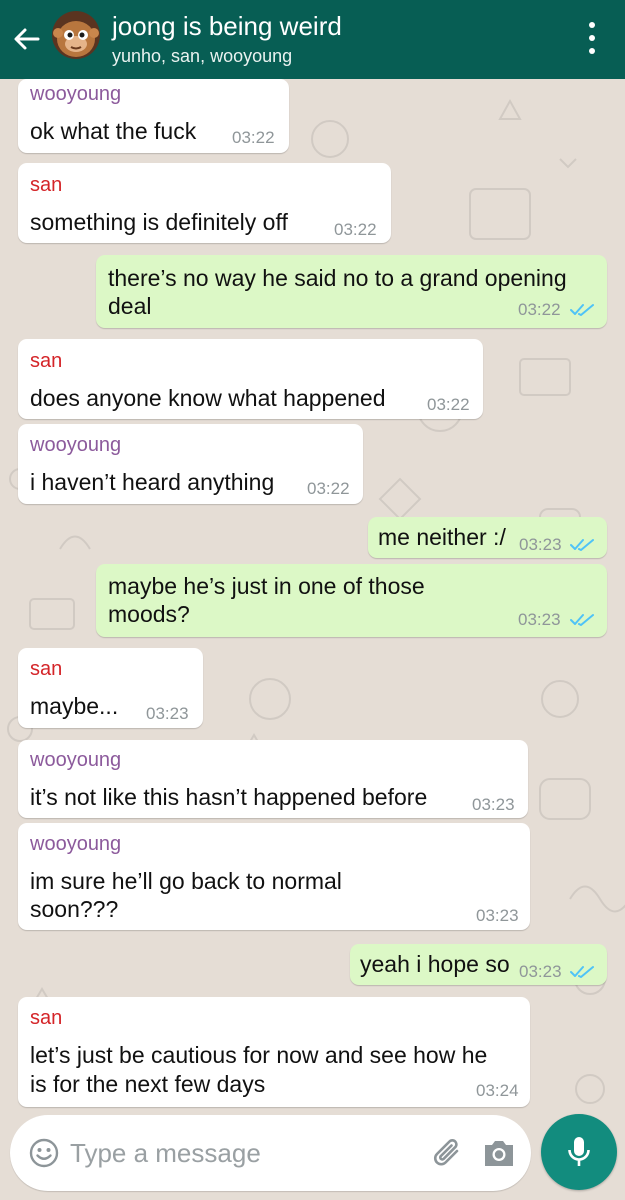 The image size is (625, 1200). I want to click on message-text: me neither :/, so click(442, 537).